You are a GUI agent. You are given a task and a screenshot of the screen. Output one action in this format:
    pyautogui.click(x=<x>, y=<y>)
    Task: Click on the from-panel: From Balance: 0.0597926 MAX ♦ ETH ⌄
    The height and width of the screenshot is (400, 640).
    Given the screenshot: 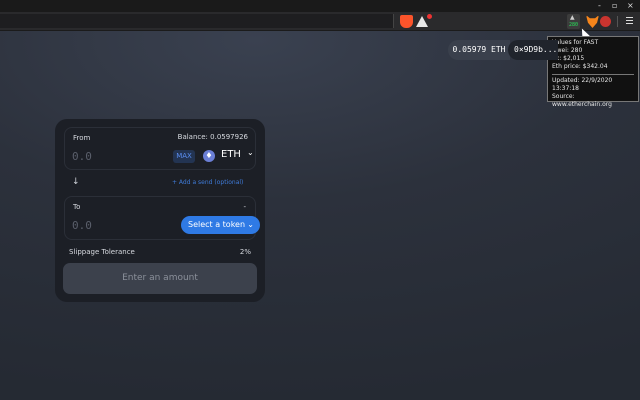 What is the action you would take?
    pyautogui.click(x=160, y=148)
    